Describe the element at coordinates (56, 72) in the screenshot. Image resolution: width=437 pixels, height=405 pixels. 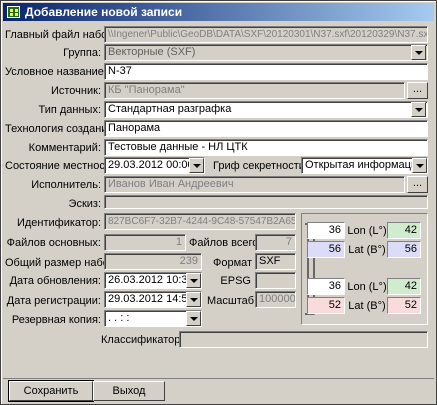
I see `conditional-name-label: Условное название:` at that location.